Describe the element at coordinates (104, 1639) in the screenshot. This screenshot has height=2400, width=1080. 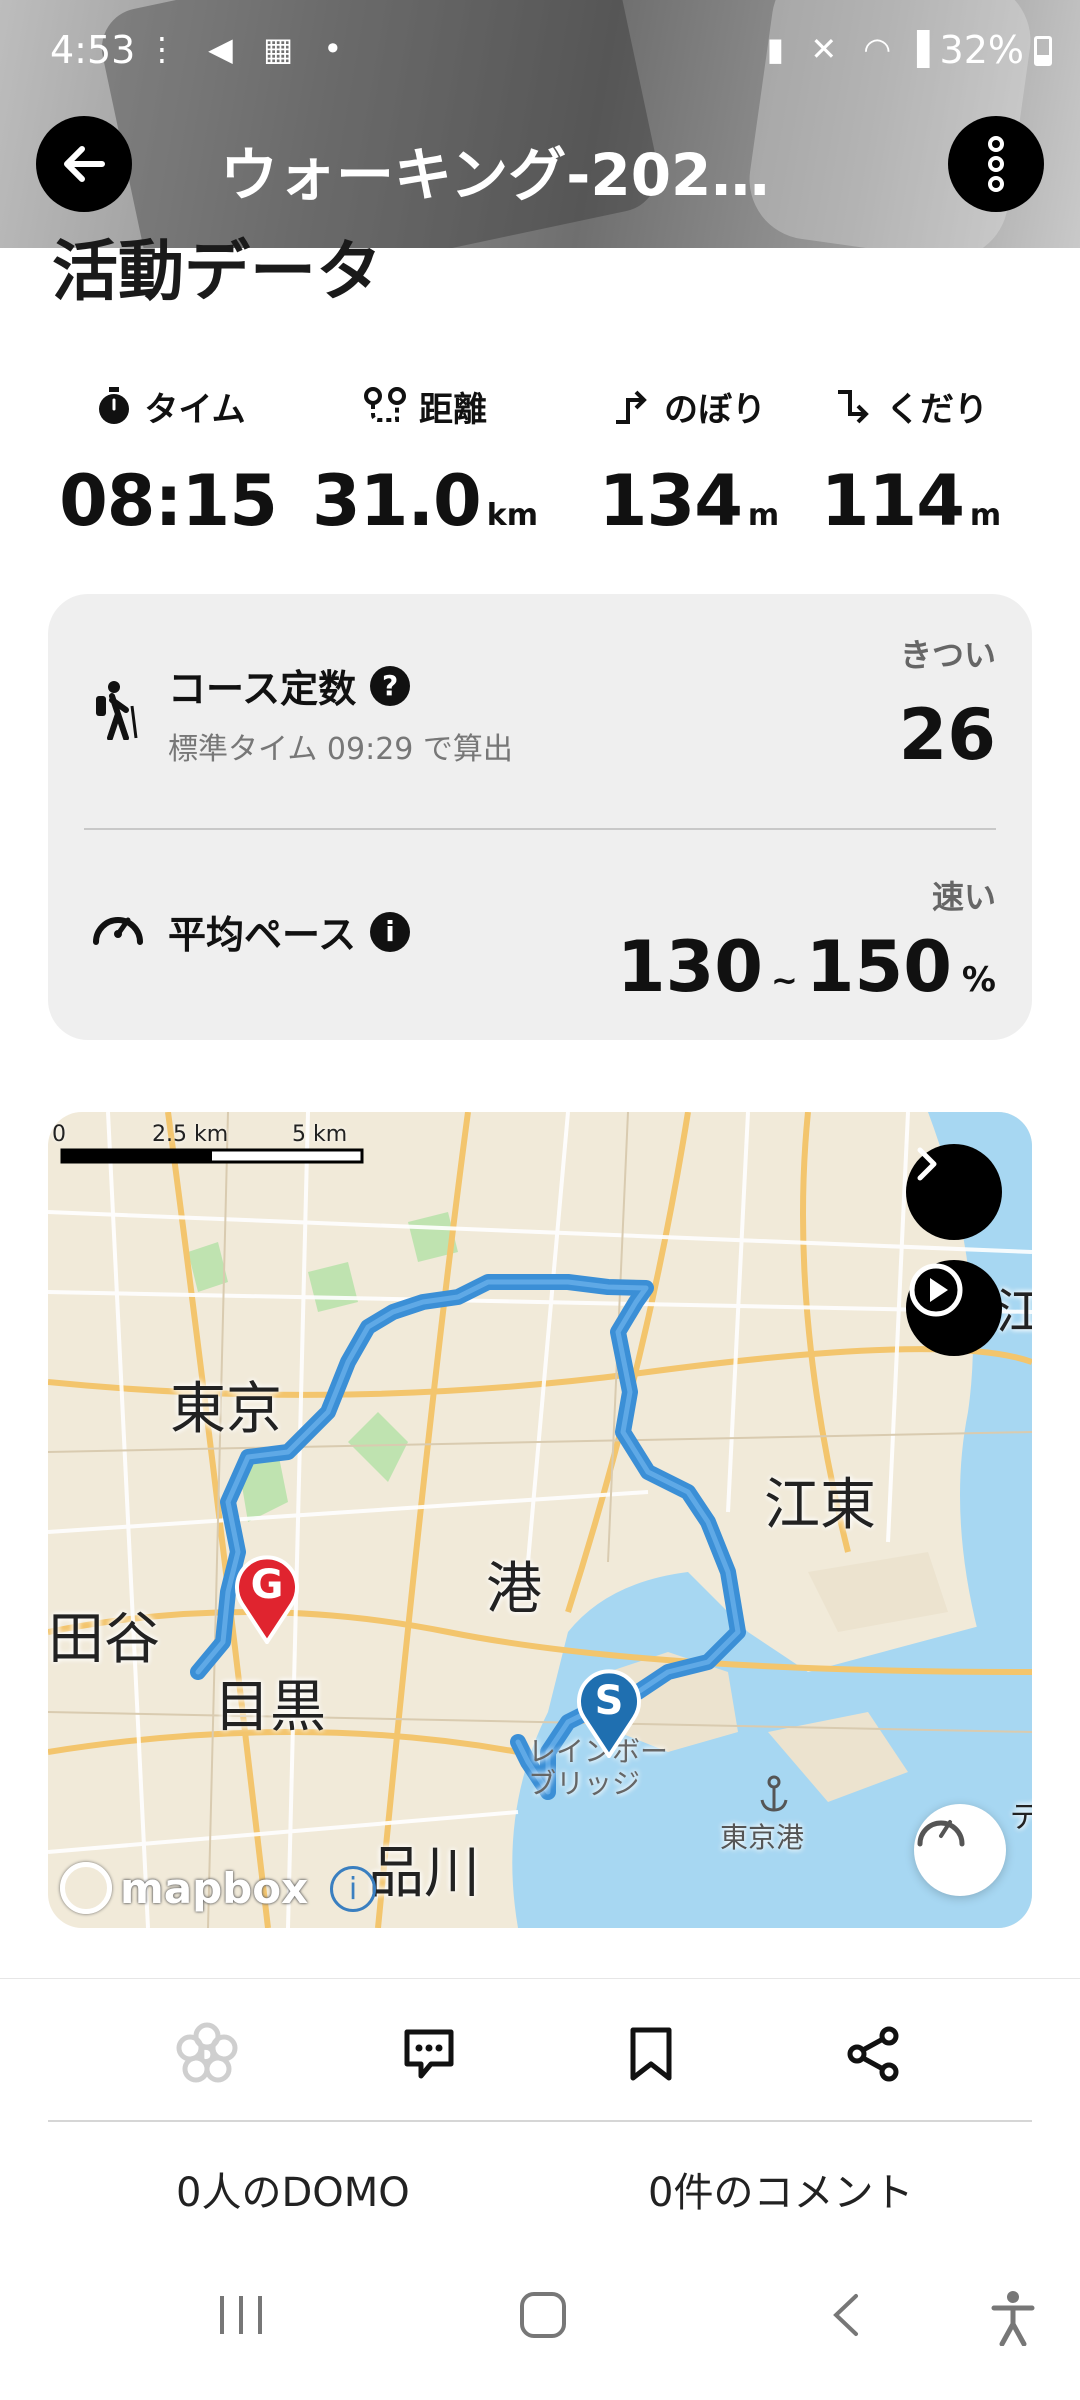
I see `map-label-setagaya: 田谷` at that location.